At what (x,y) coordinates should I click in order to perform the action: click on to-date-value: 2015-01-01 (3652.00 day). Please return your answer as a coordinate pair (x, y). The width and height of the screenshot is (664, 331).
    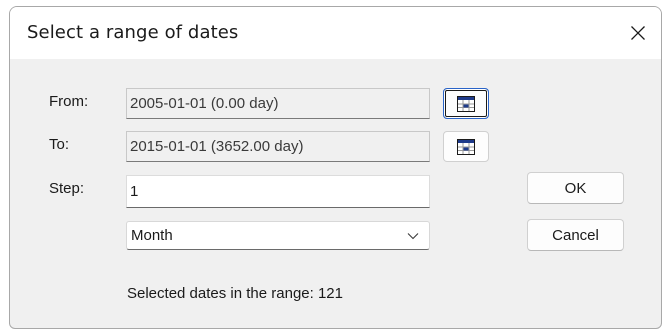
    Looking at the image, I should click on (217, 146).